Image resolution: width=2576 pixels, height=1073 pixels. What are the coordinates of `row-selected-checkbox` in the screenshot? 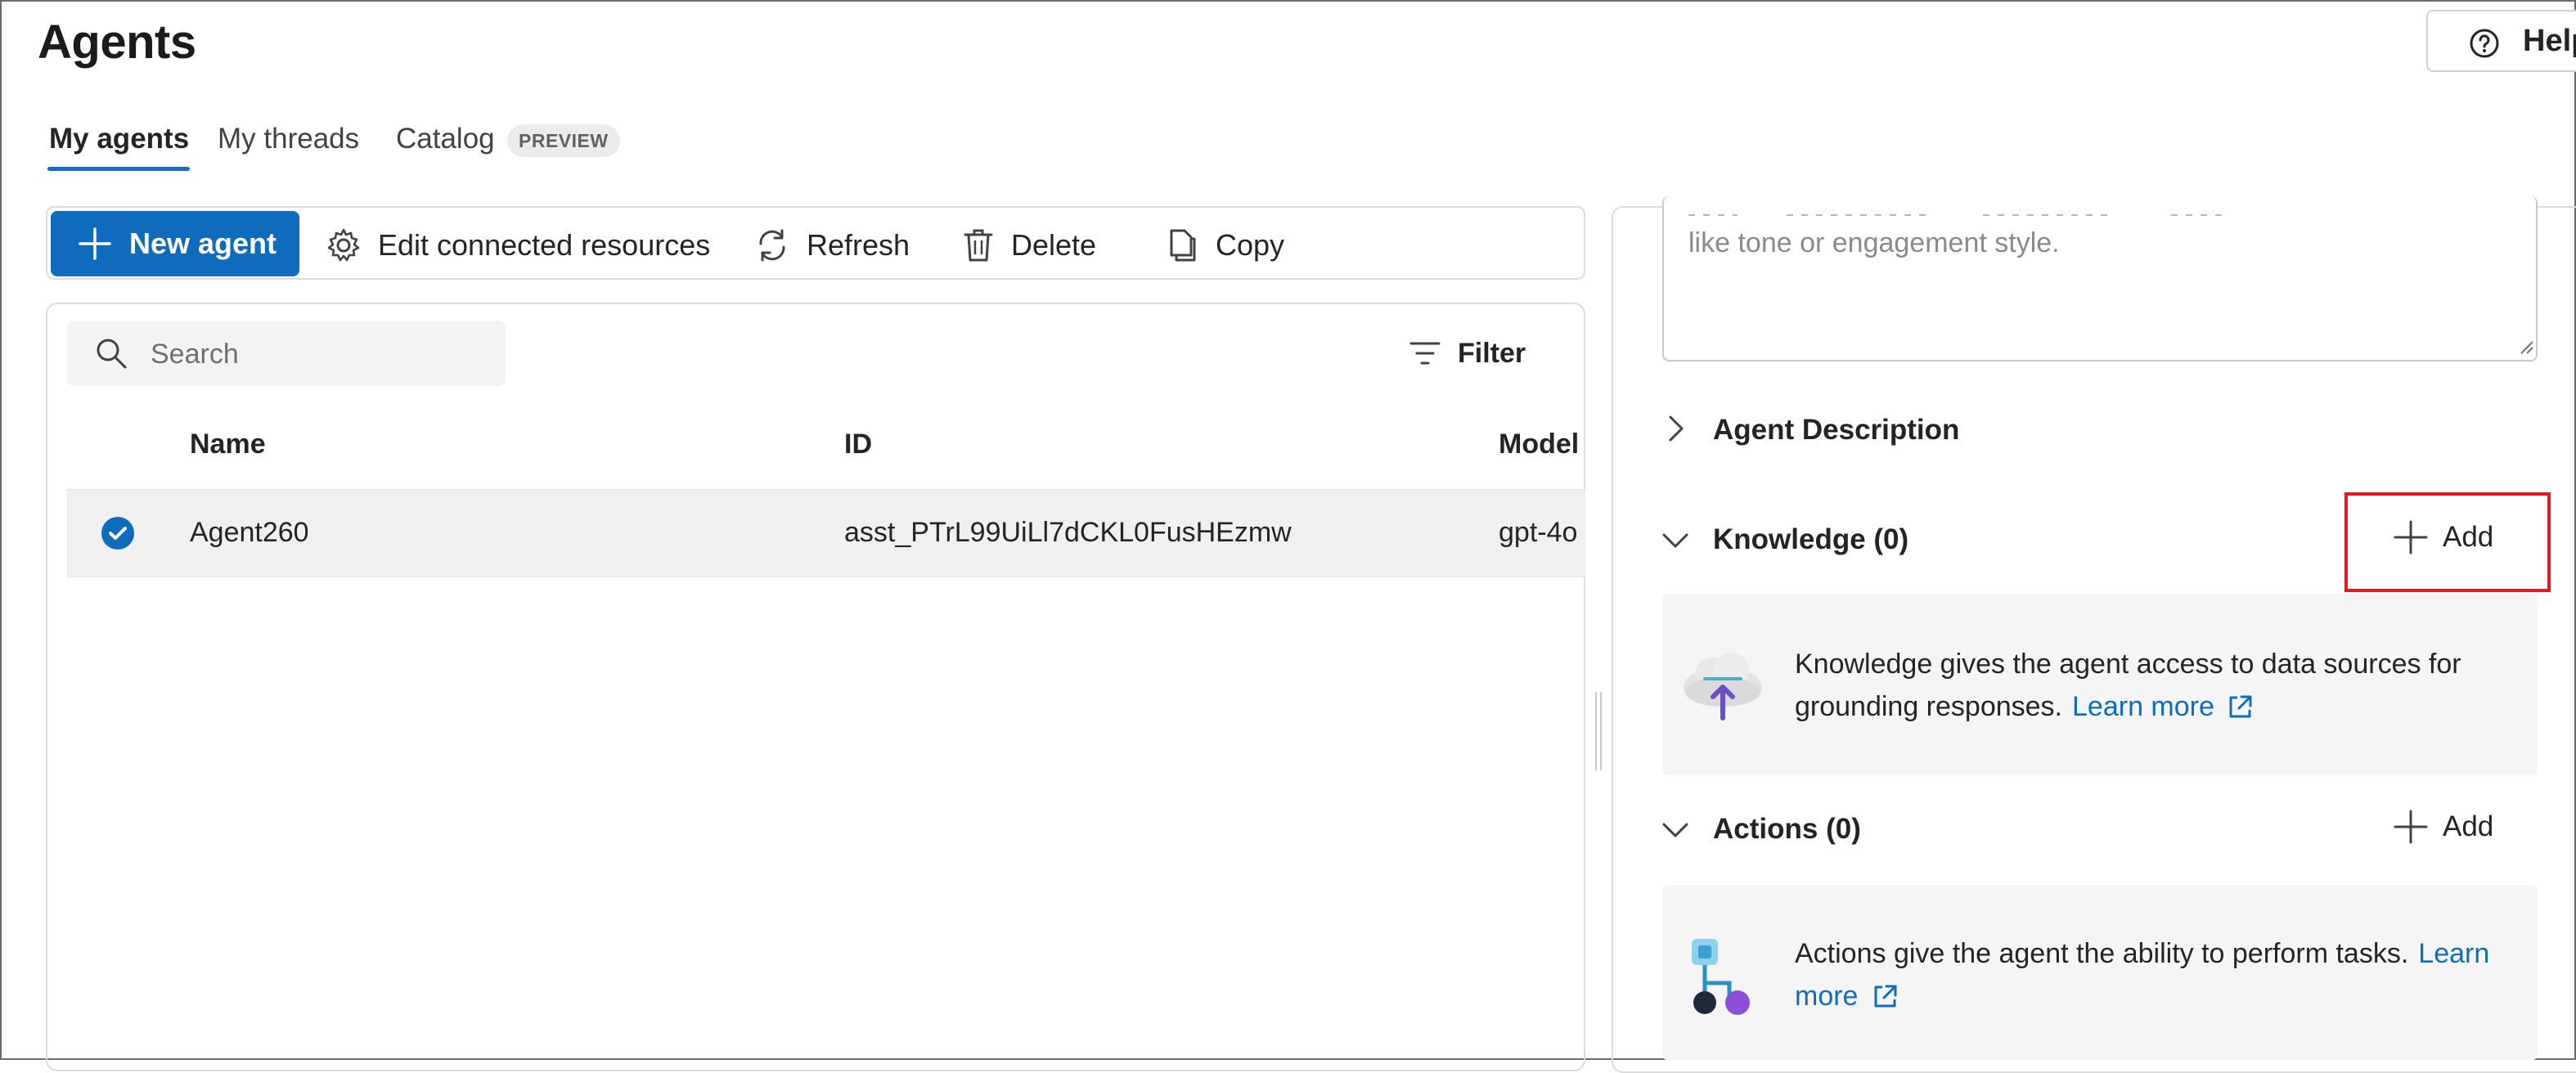 It's located at (117, 533).